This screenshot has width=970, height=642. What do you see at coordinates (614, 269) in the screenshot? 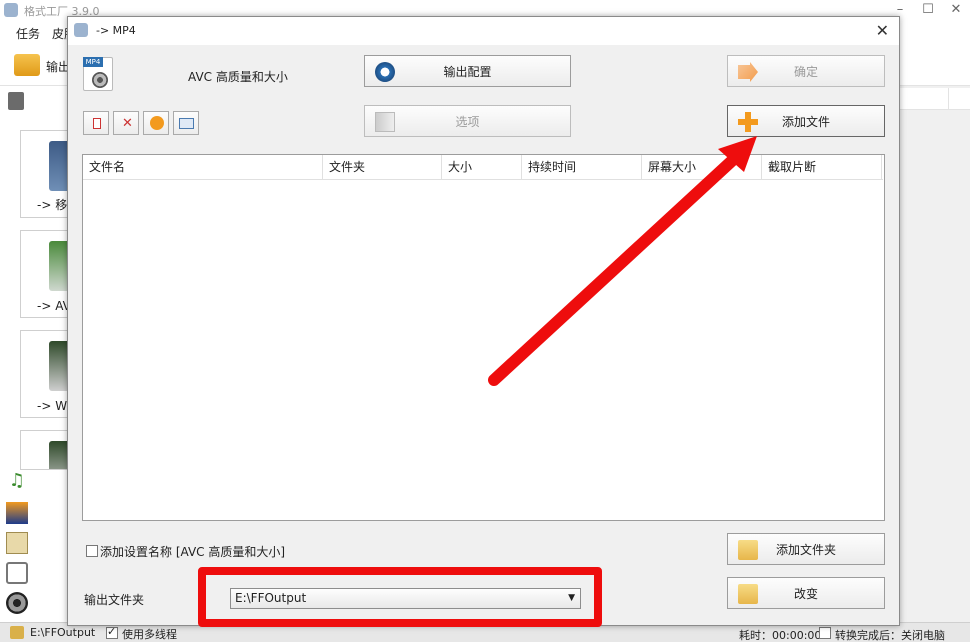
I see `arrow-shaft` at bounding box center [614, 269].